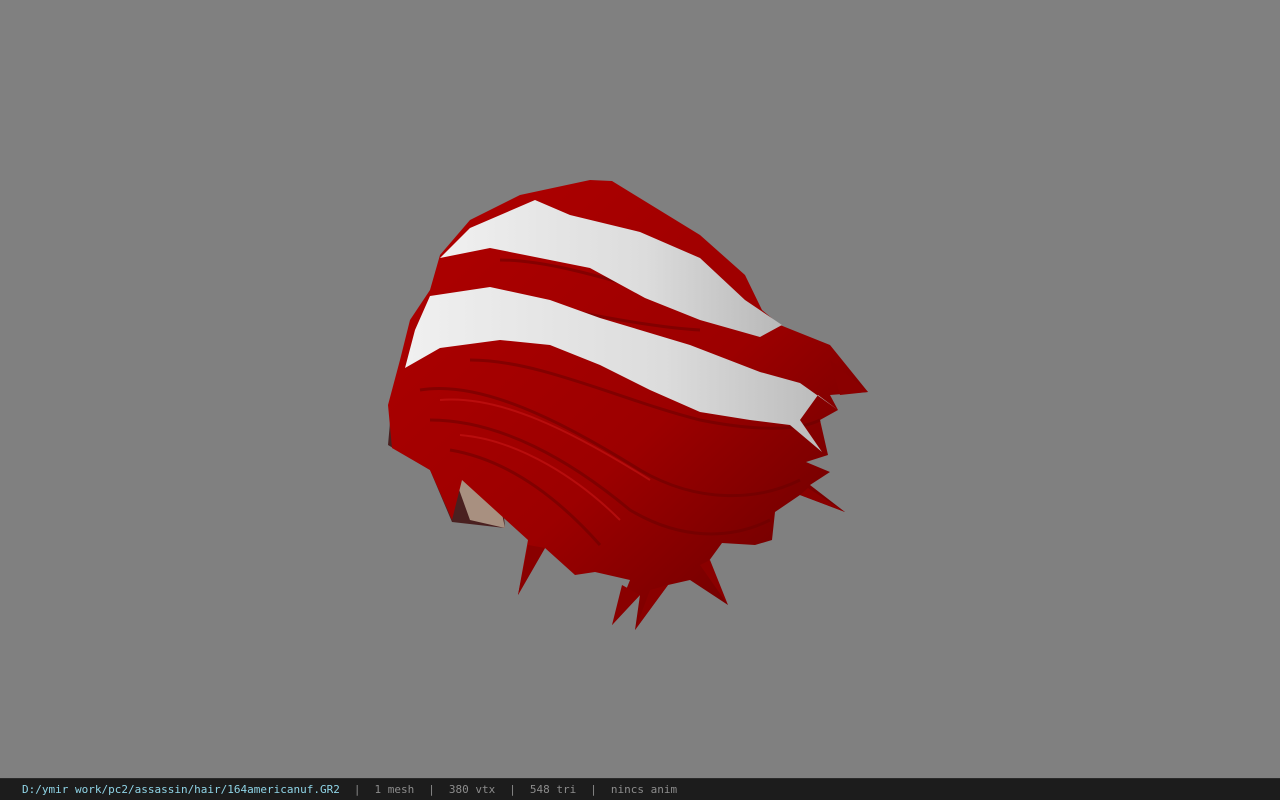  What do you see at coordinates (394, 789) in the screenshot?
I see `mesh-count-label: 1 mesh` at bounding box center [394, 789].